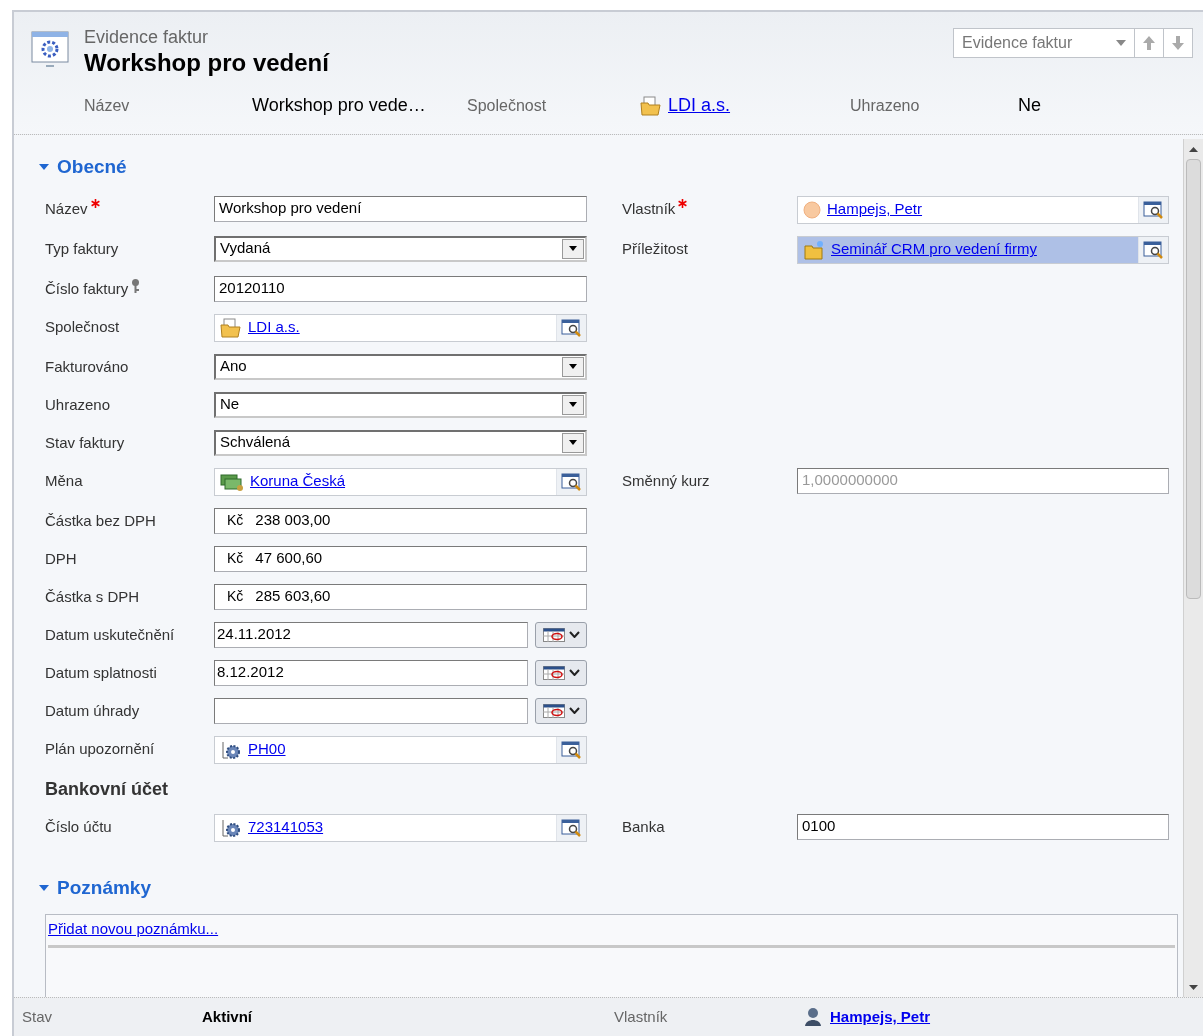  I want to click on lookup-field: Koruna Česká, so click(400, 481).